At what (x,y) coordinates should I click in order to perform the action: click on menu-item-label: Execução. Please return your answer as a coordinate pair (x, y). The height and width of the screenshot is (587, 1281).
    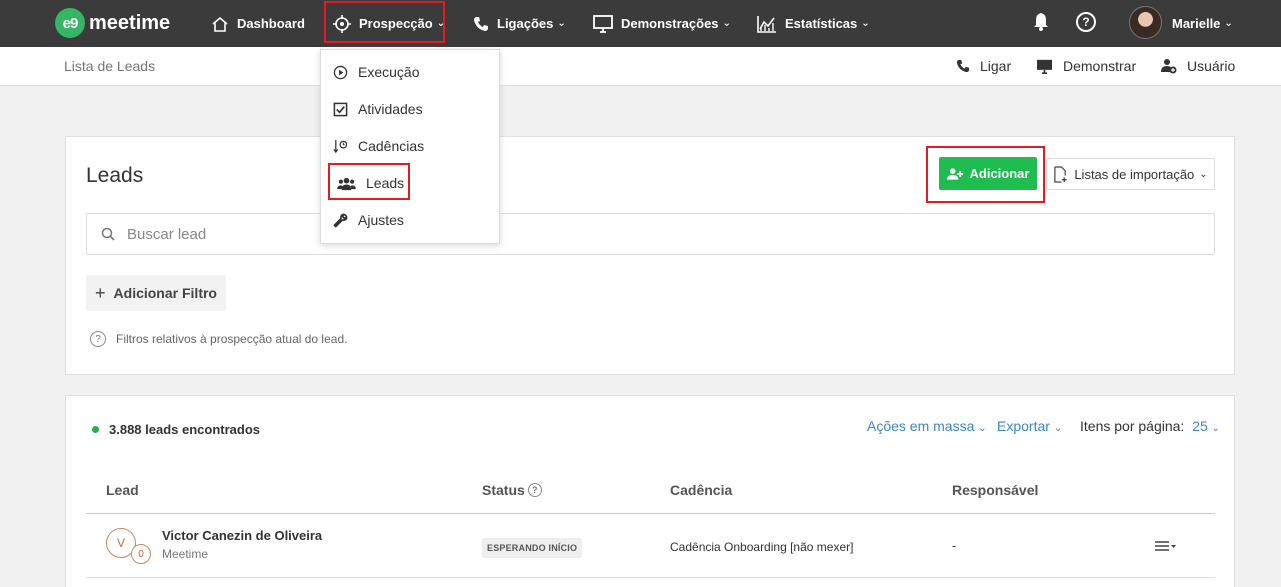
    Looking at the image, I should click on (389, 72).